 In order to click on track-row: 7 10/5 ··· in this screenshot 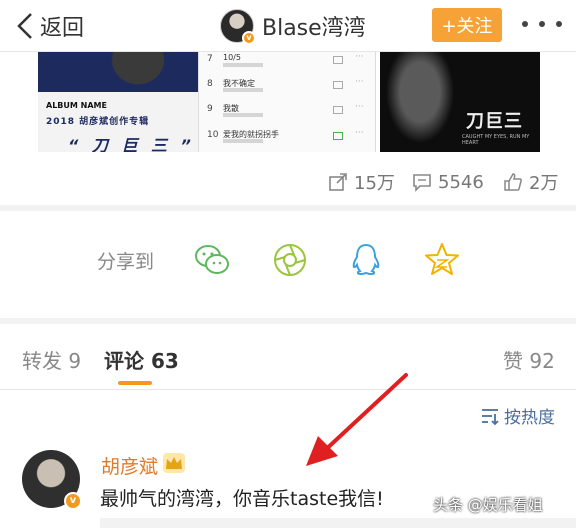, I will do `click(289, 62)`.